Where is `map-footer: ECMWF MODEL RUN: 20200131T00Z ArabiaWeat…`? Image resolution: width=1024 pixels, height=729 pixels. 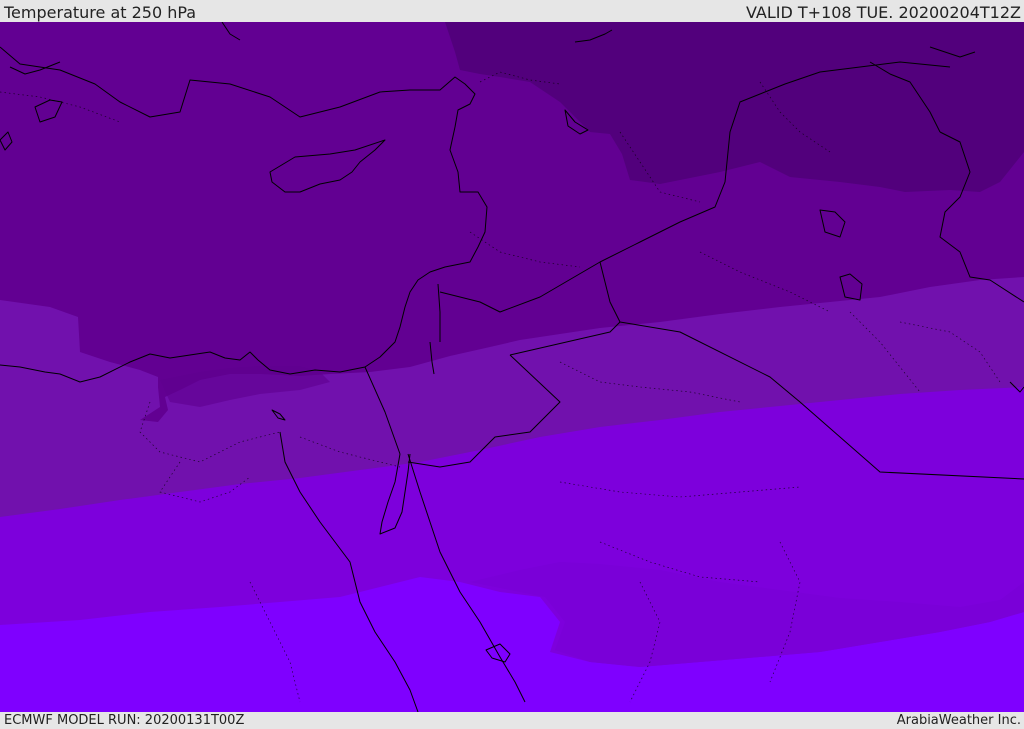
map-footer: ECMWF MODEL RUN: 20200131T00Z ArabiaWeat… is located at coordinates (512, 720).